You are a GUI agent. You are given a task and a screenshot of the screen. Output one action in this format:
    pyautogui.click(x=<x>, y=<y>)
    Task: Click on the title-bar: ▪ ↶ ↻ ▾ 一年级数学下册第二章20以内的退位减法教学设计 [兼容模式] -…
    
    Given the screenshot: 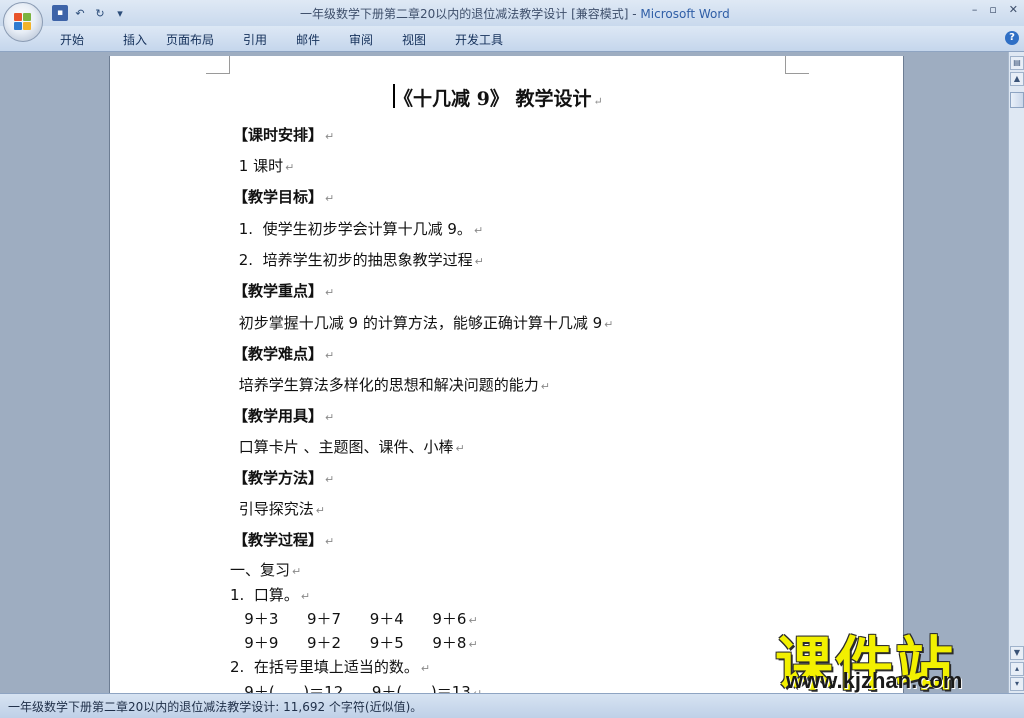 What is the action you would take?
    pyautogui.click(x=512, y=13)
    